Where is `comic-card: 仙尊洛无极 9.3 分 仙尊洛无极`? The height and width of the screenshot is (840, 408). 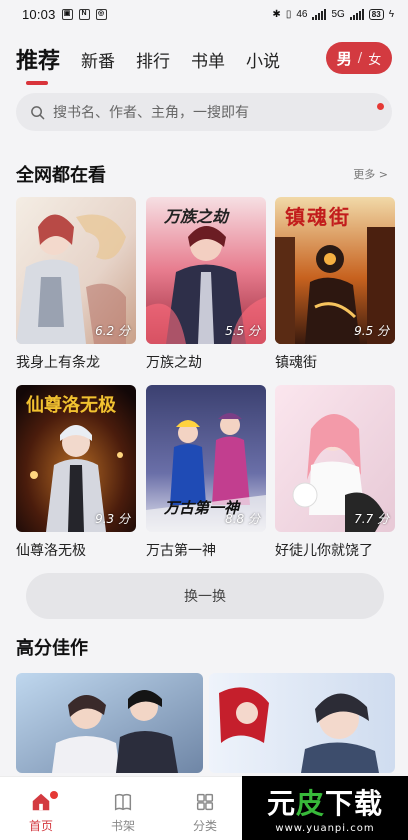 comic-card: 仙尊洛无极 9.3 分 仙尊洛无极 is located at coordinates (76, 472).